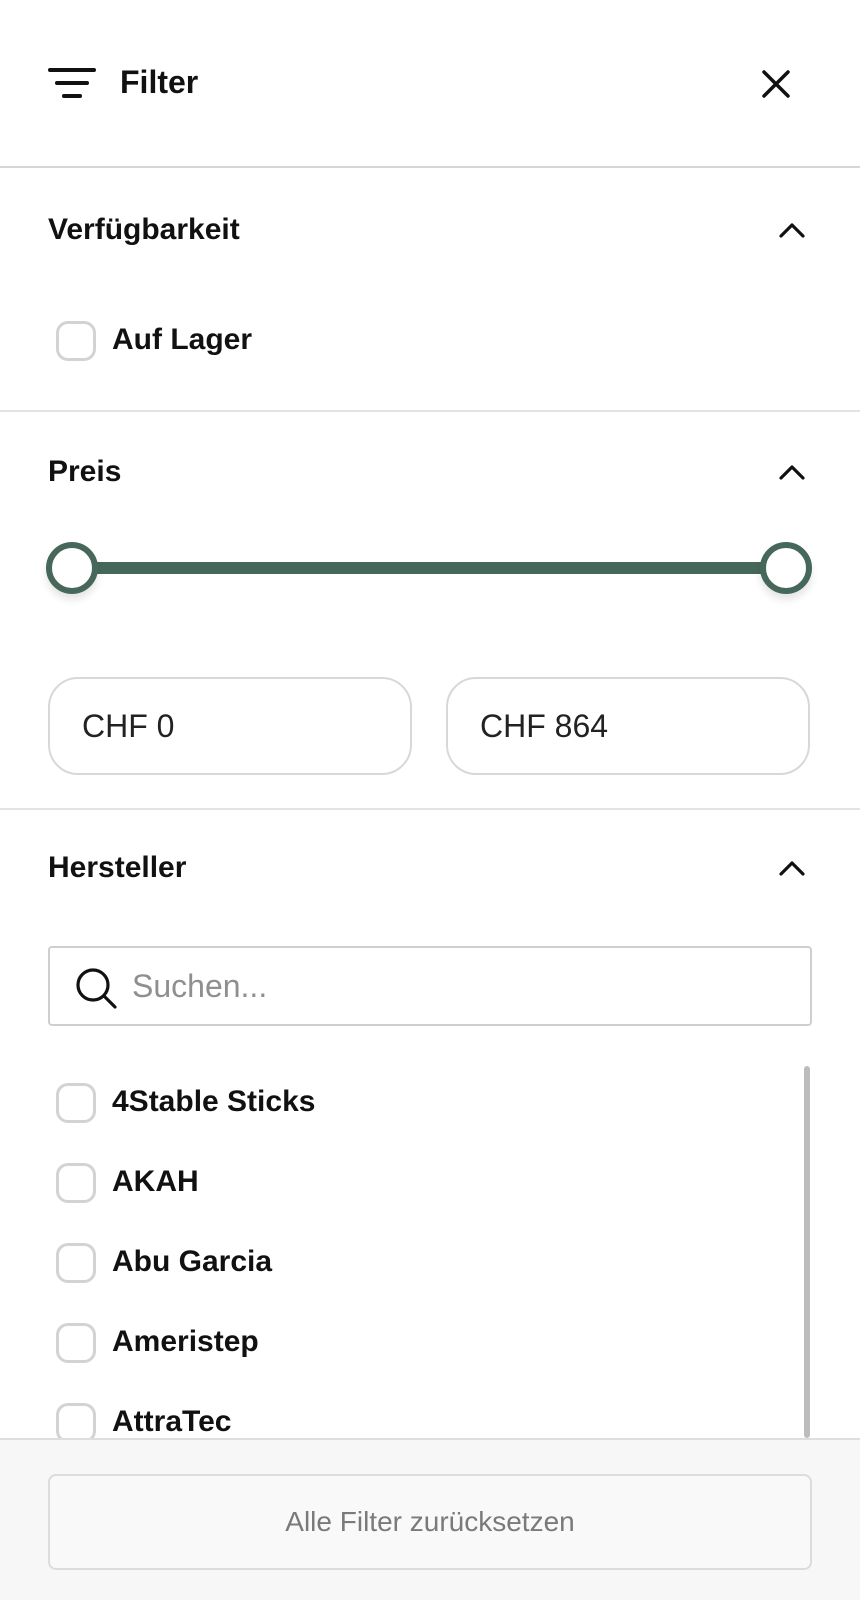  What do you see at coordinates (72, 568) in the screenshot?
I see `price-slider-min-handle` at bounding box center [72, 568].